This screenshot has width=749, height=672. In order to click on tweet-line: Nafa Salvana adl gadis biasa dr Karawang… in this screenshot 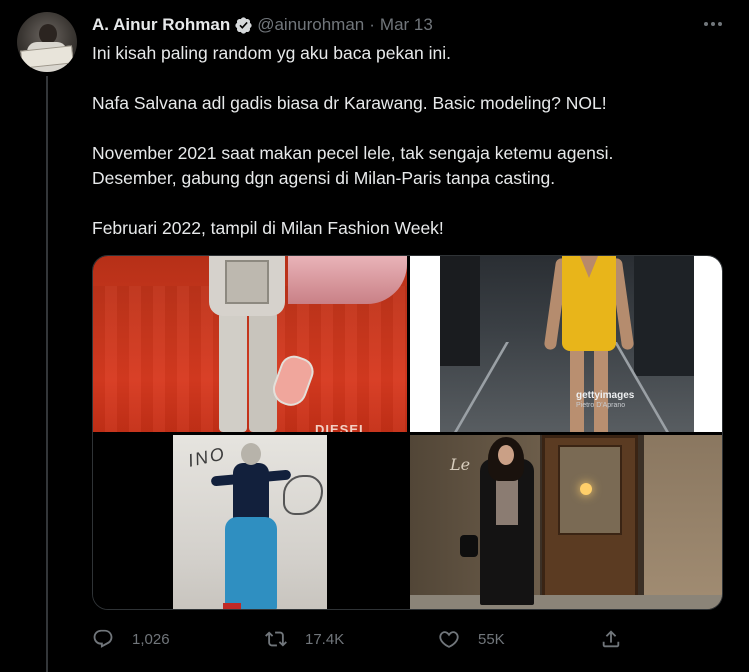, I will do `click(349, 103)`.